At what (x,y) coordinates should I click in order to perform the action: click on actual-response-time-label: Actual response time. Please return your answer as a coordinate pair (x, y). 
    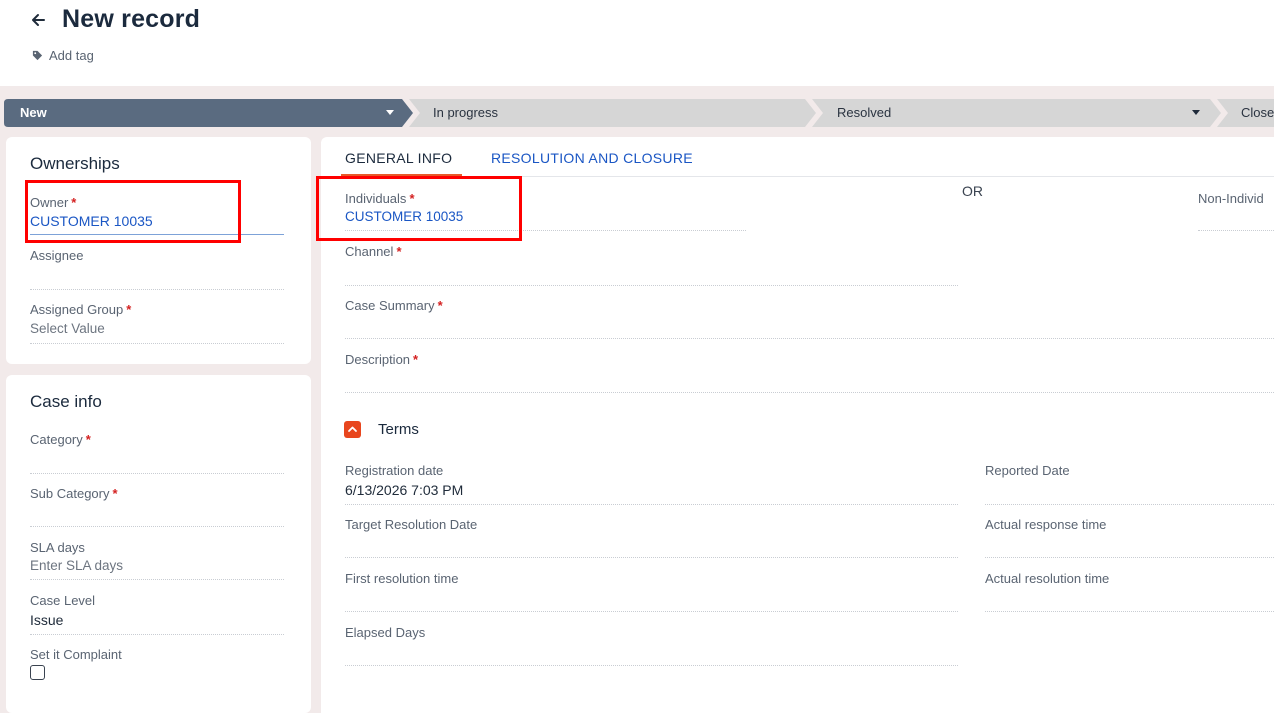
    Looking at the image, I should click on (1046, 524).